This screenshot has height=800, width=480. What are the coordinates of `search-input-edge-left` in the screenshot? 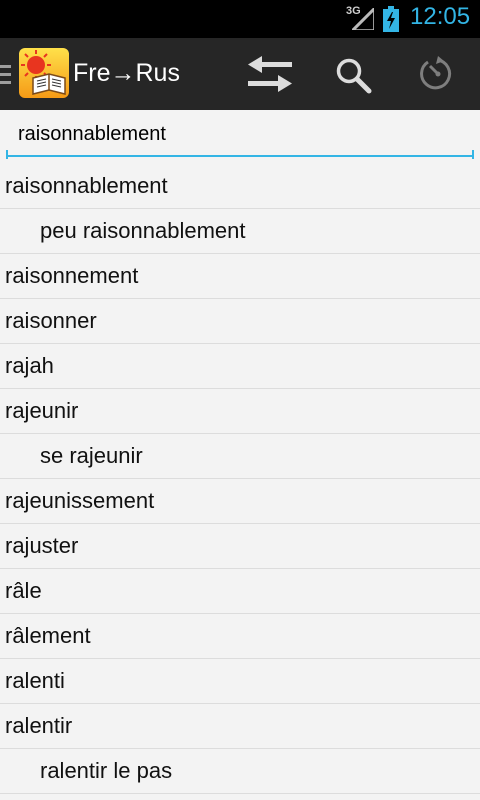 It's located at (7, 154).